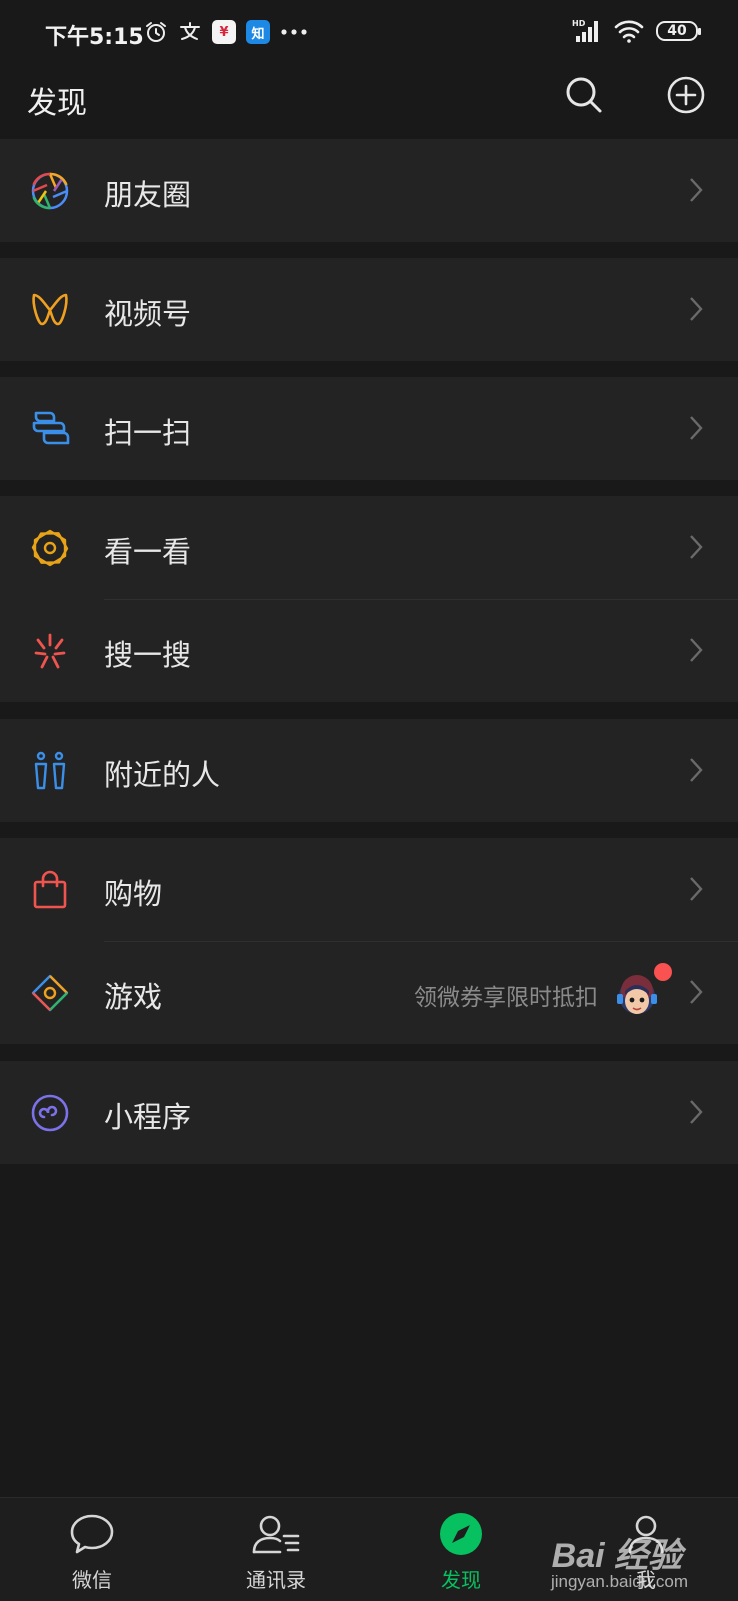 The width and height of the screenshot is (738, 1601). What do you see at coordinates (162, 775) in the screenshot?
I see `menu-label-nearby: 附近的人` at bounding box center [162, 775].